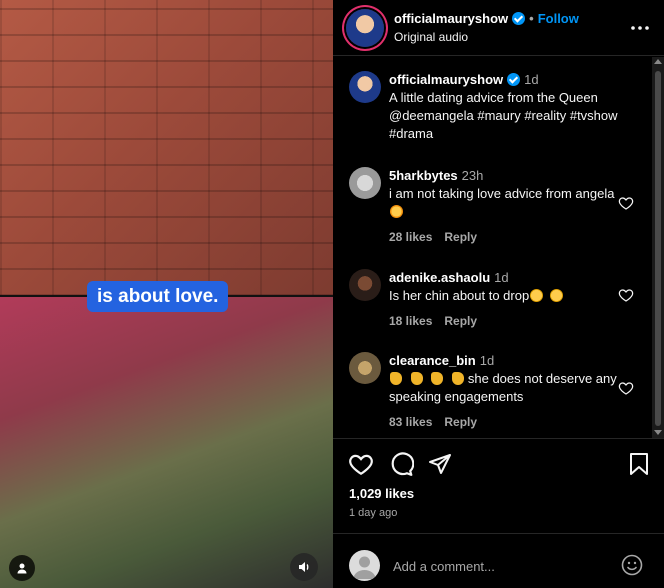  Describe the element at coordinates (531, 79) in the screenshot. I see `caption-time: 1d` at that location.